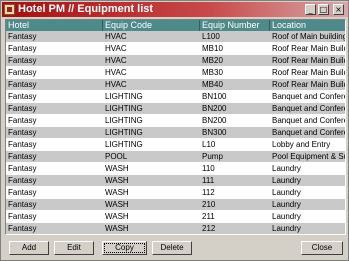  I want to click on maximize-button: □, so click(323, 9).